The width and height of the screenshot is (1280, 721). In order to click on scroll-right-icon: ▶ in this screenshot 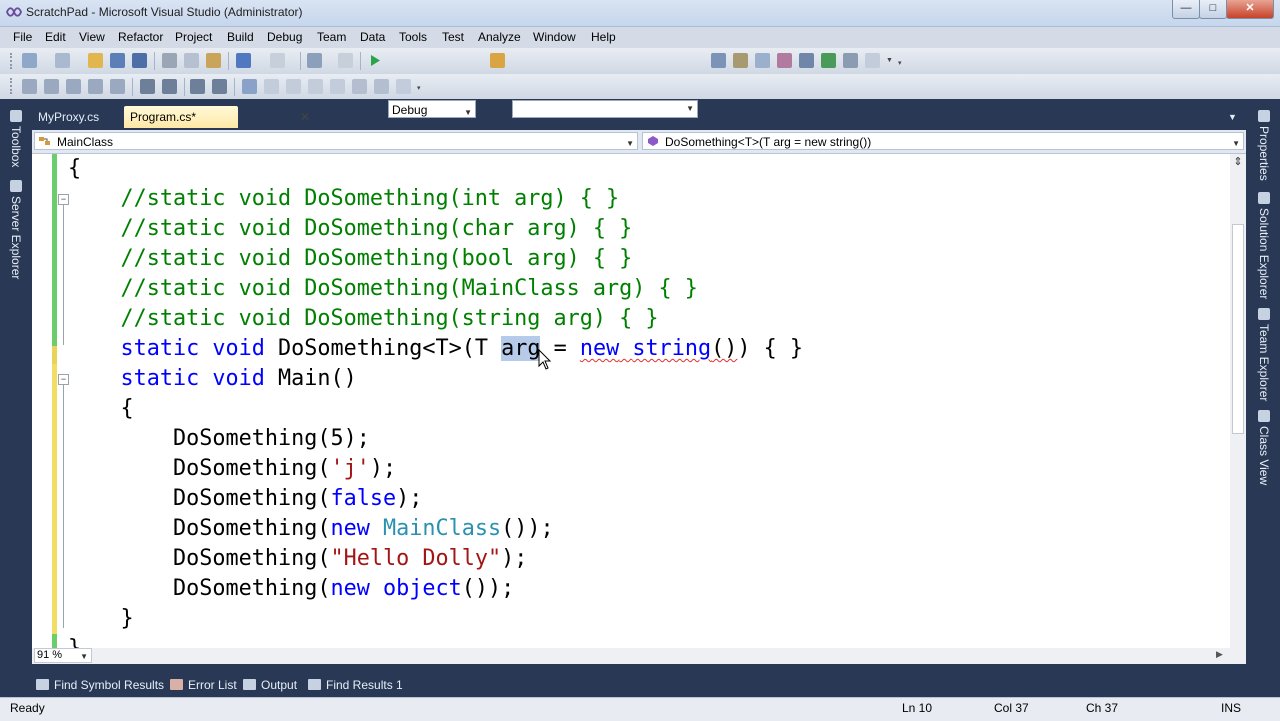, I will do `click(1219, 654)`.